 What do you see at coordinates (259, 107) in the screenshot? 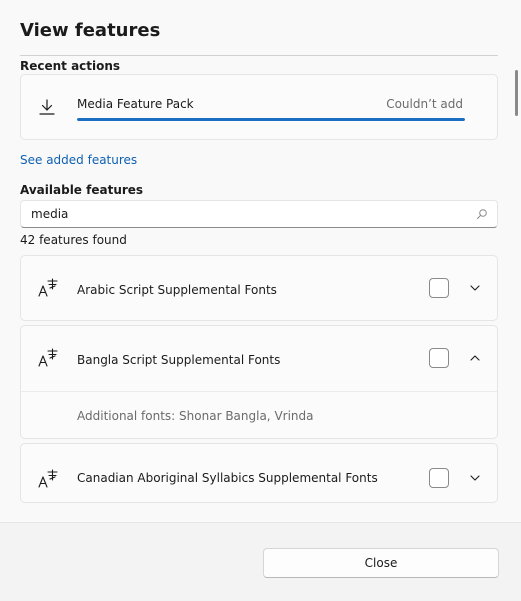
I see `recent-action-card: Media Feature Pack Couldn’t add` at bounding box center [259, 107].